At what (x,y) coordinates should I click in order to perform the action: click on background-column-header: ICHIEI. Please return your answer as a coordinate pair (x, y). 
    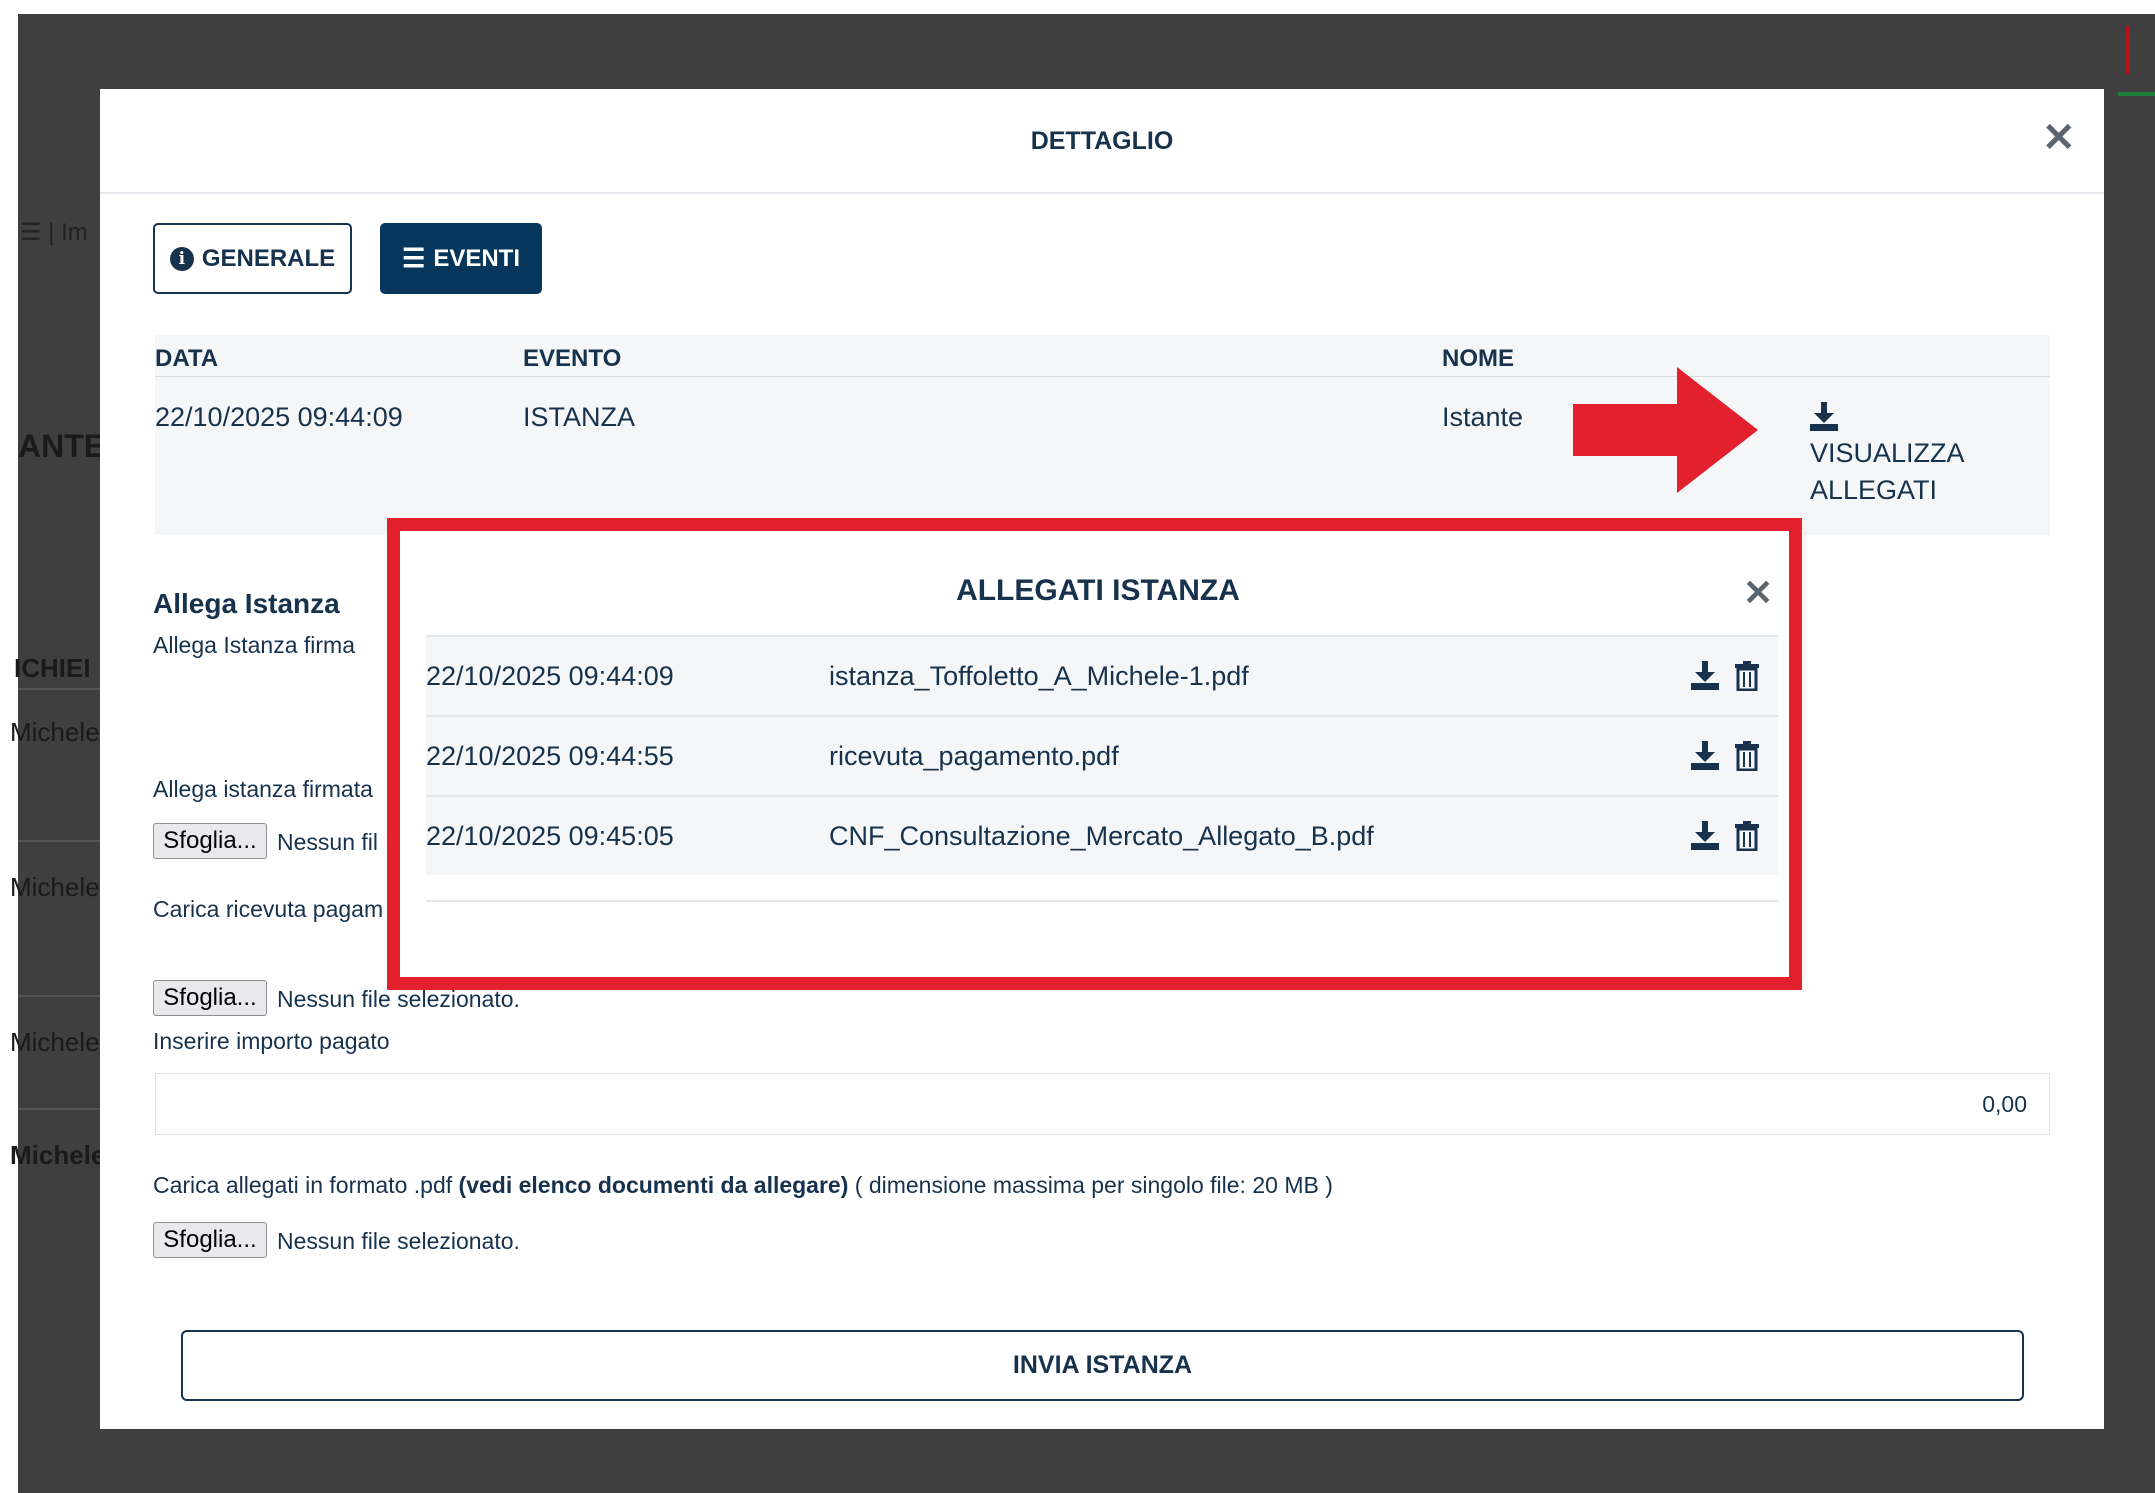
    Looking at the image, I should click on (52, 668).